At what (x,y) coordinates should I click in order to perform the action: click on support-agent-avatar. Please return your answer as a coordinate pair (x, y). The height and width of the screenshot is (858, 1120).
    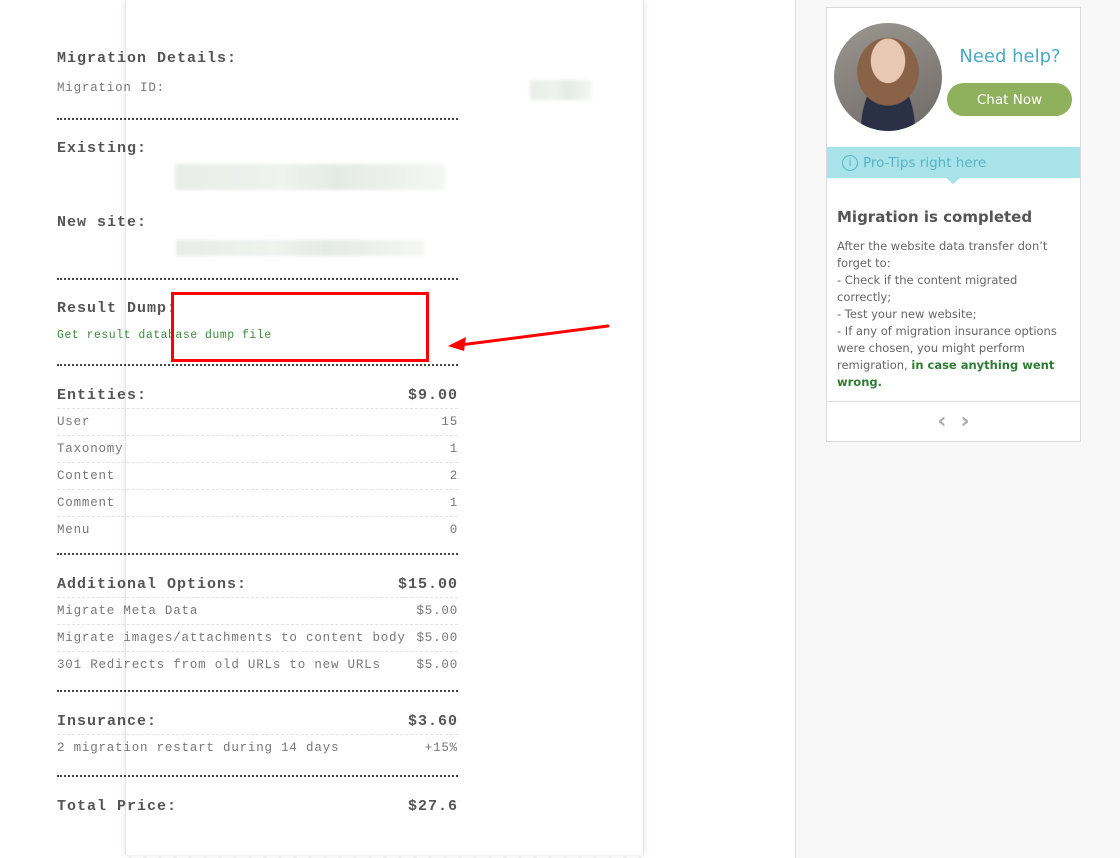
    Looking at the image, I should click on (888, 77).